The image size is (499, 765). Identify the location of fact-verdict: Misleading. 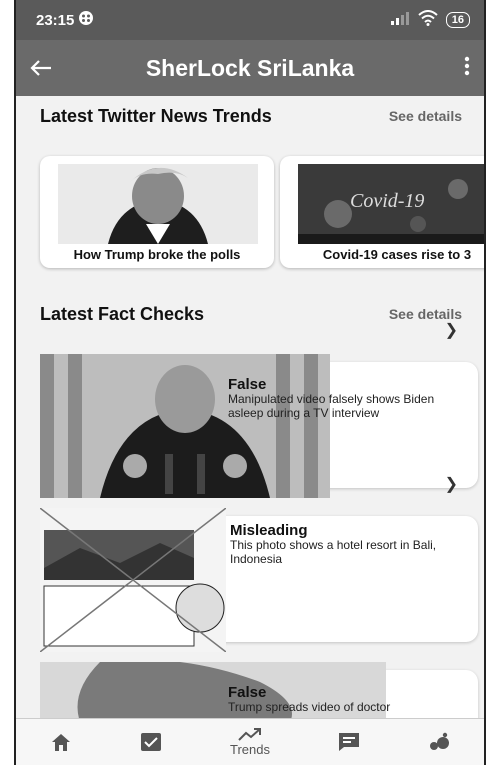
(269, 530).